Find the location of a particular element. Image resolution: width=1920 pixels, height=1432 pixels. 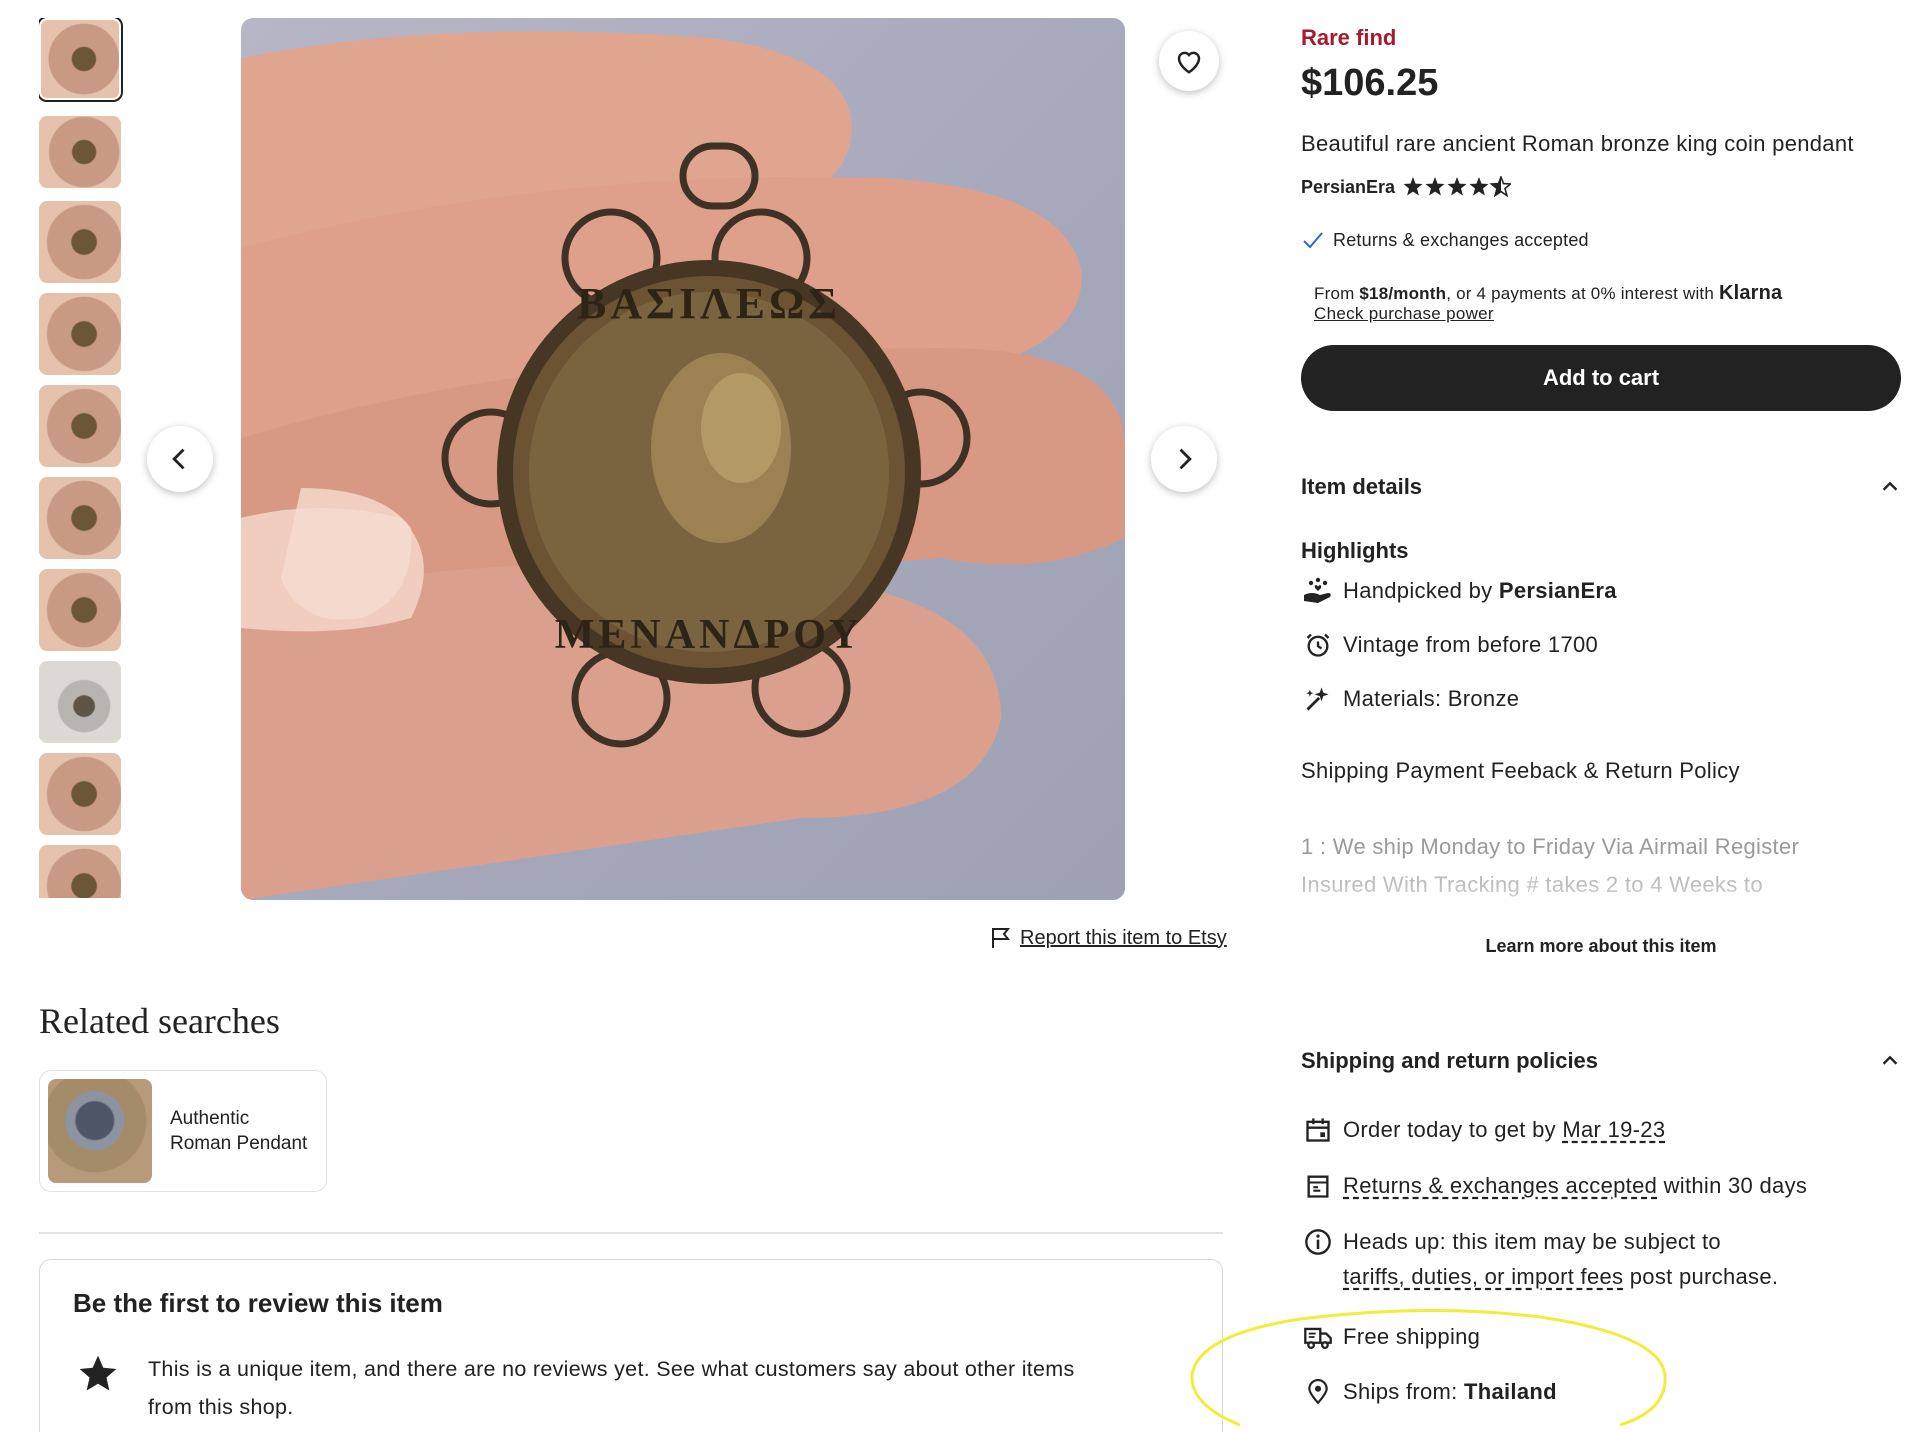

vintage-row: Vintage from before 1700 is located at coordinates (1449, 645).